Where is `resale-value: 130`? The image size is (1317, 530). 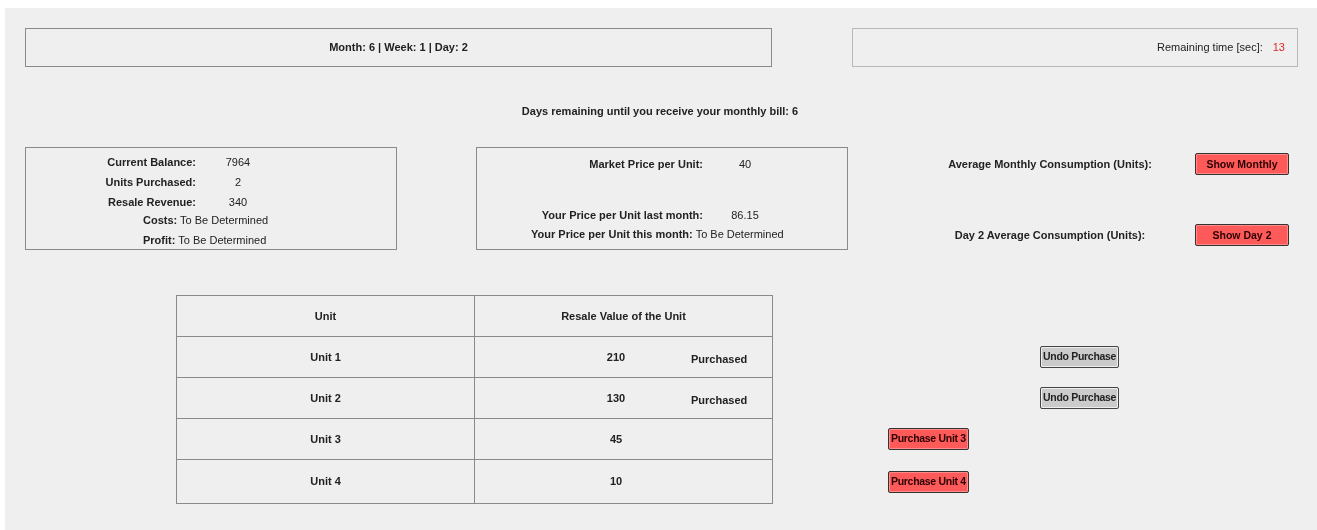 resale-value: 130 is located at coordinates (616, 398).